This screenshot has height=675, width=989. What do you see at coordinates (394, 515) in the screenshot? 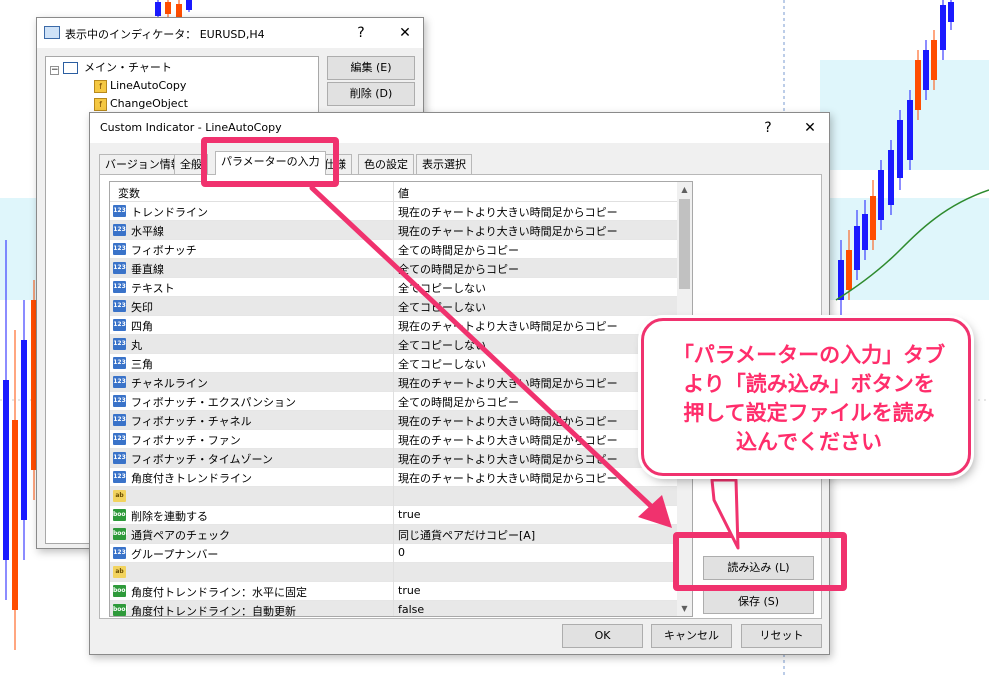
I see `table-row: bool 削除を連動する true` at bounding box center [394, 515].